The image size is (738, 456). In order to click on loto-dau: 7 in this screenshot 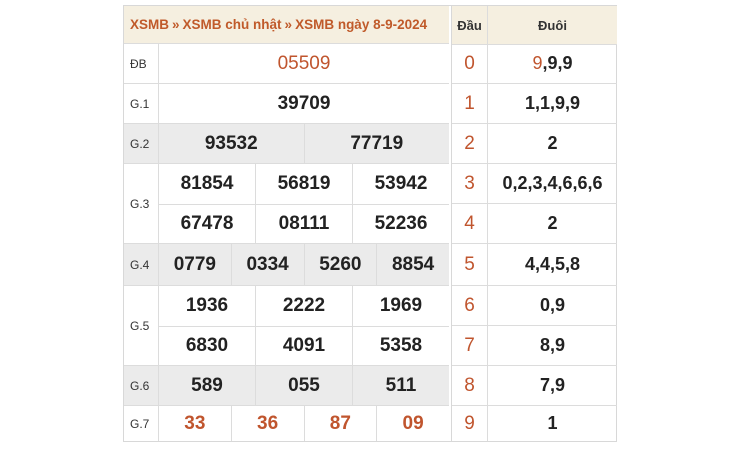, I will do `click(470, 345)`.